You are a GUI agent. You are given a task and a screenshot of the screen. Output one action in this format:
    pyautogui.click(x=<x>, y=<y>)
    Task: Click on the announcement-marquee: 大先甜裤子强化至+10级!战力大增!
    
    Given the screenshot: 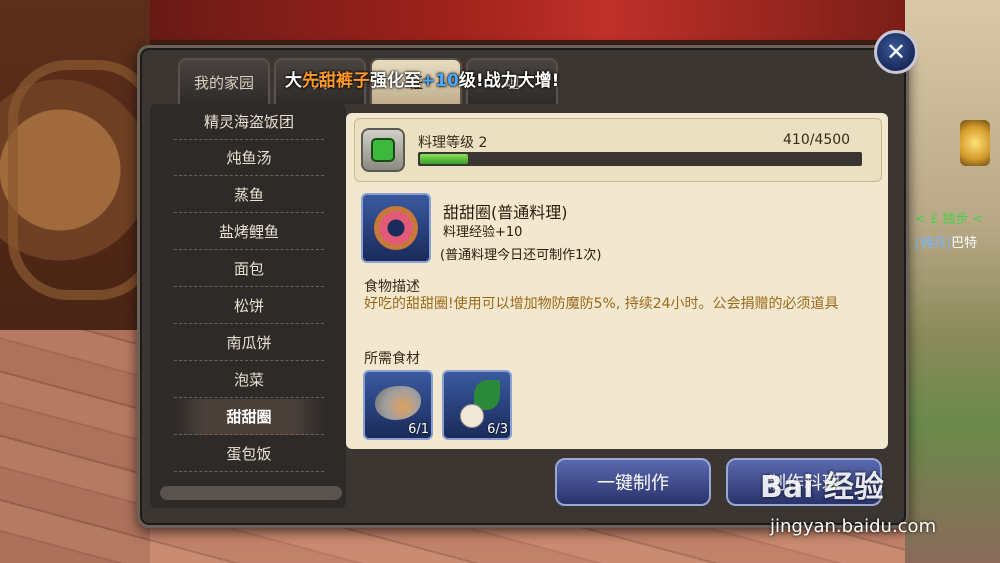 What is the action you would take?
    pyautogui.click(x=422, y=78)
    